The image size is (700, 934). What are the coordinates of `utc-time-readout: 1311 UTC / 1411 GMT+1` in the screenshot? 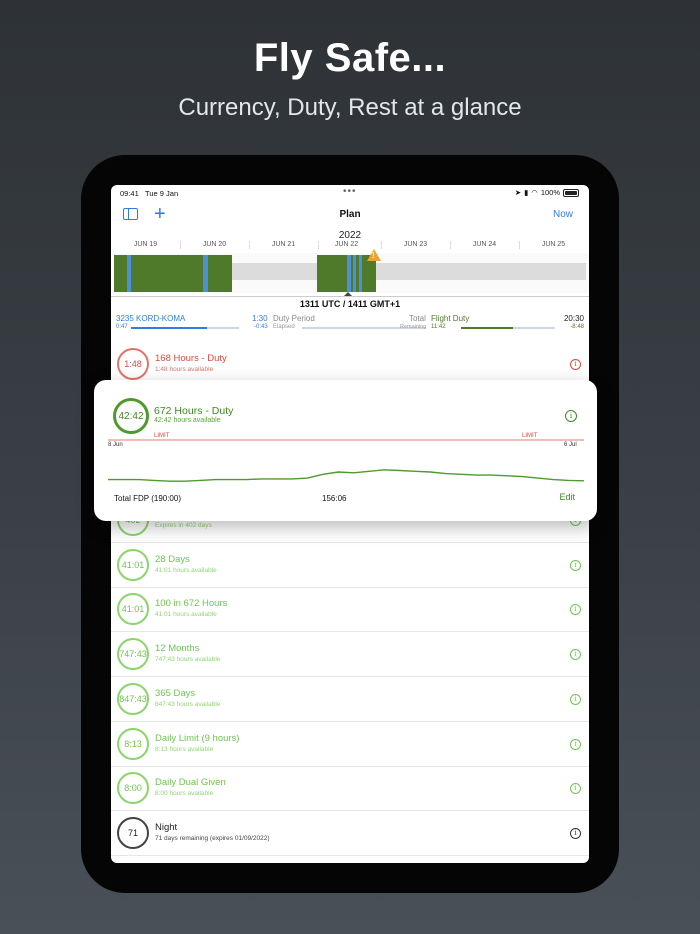 It's located at (350, 304).